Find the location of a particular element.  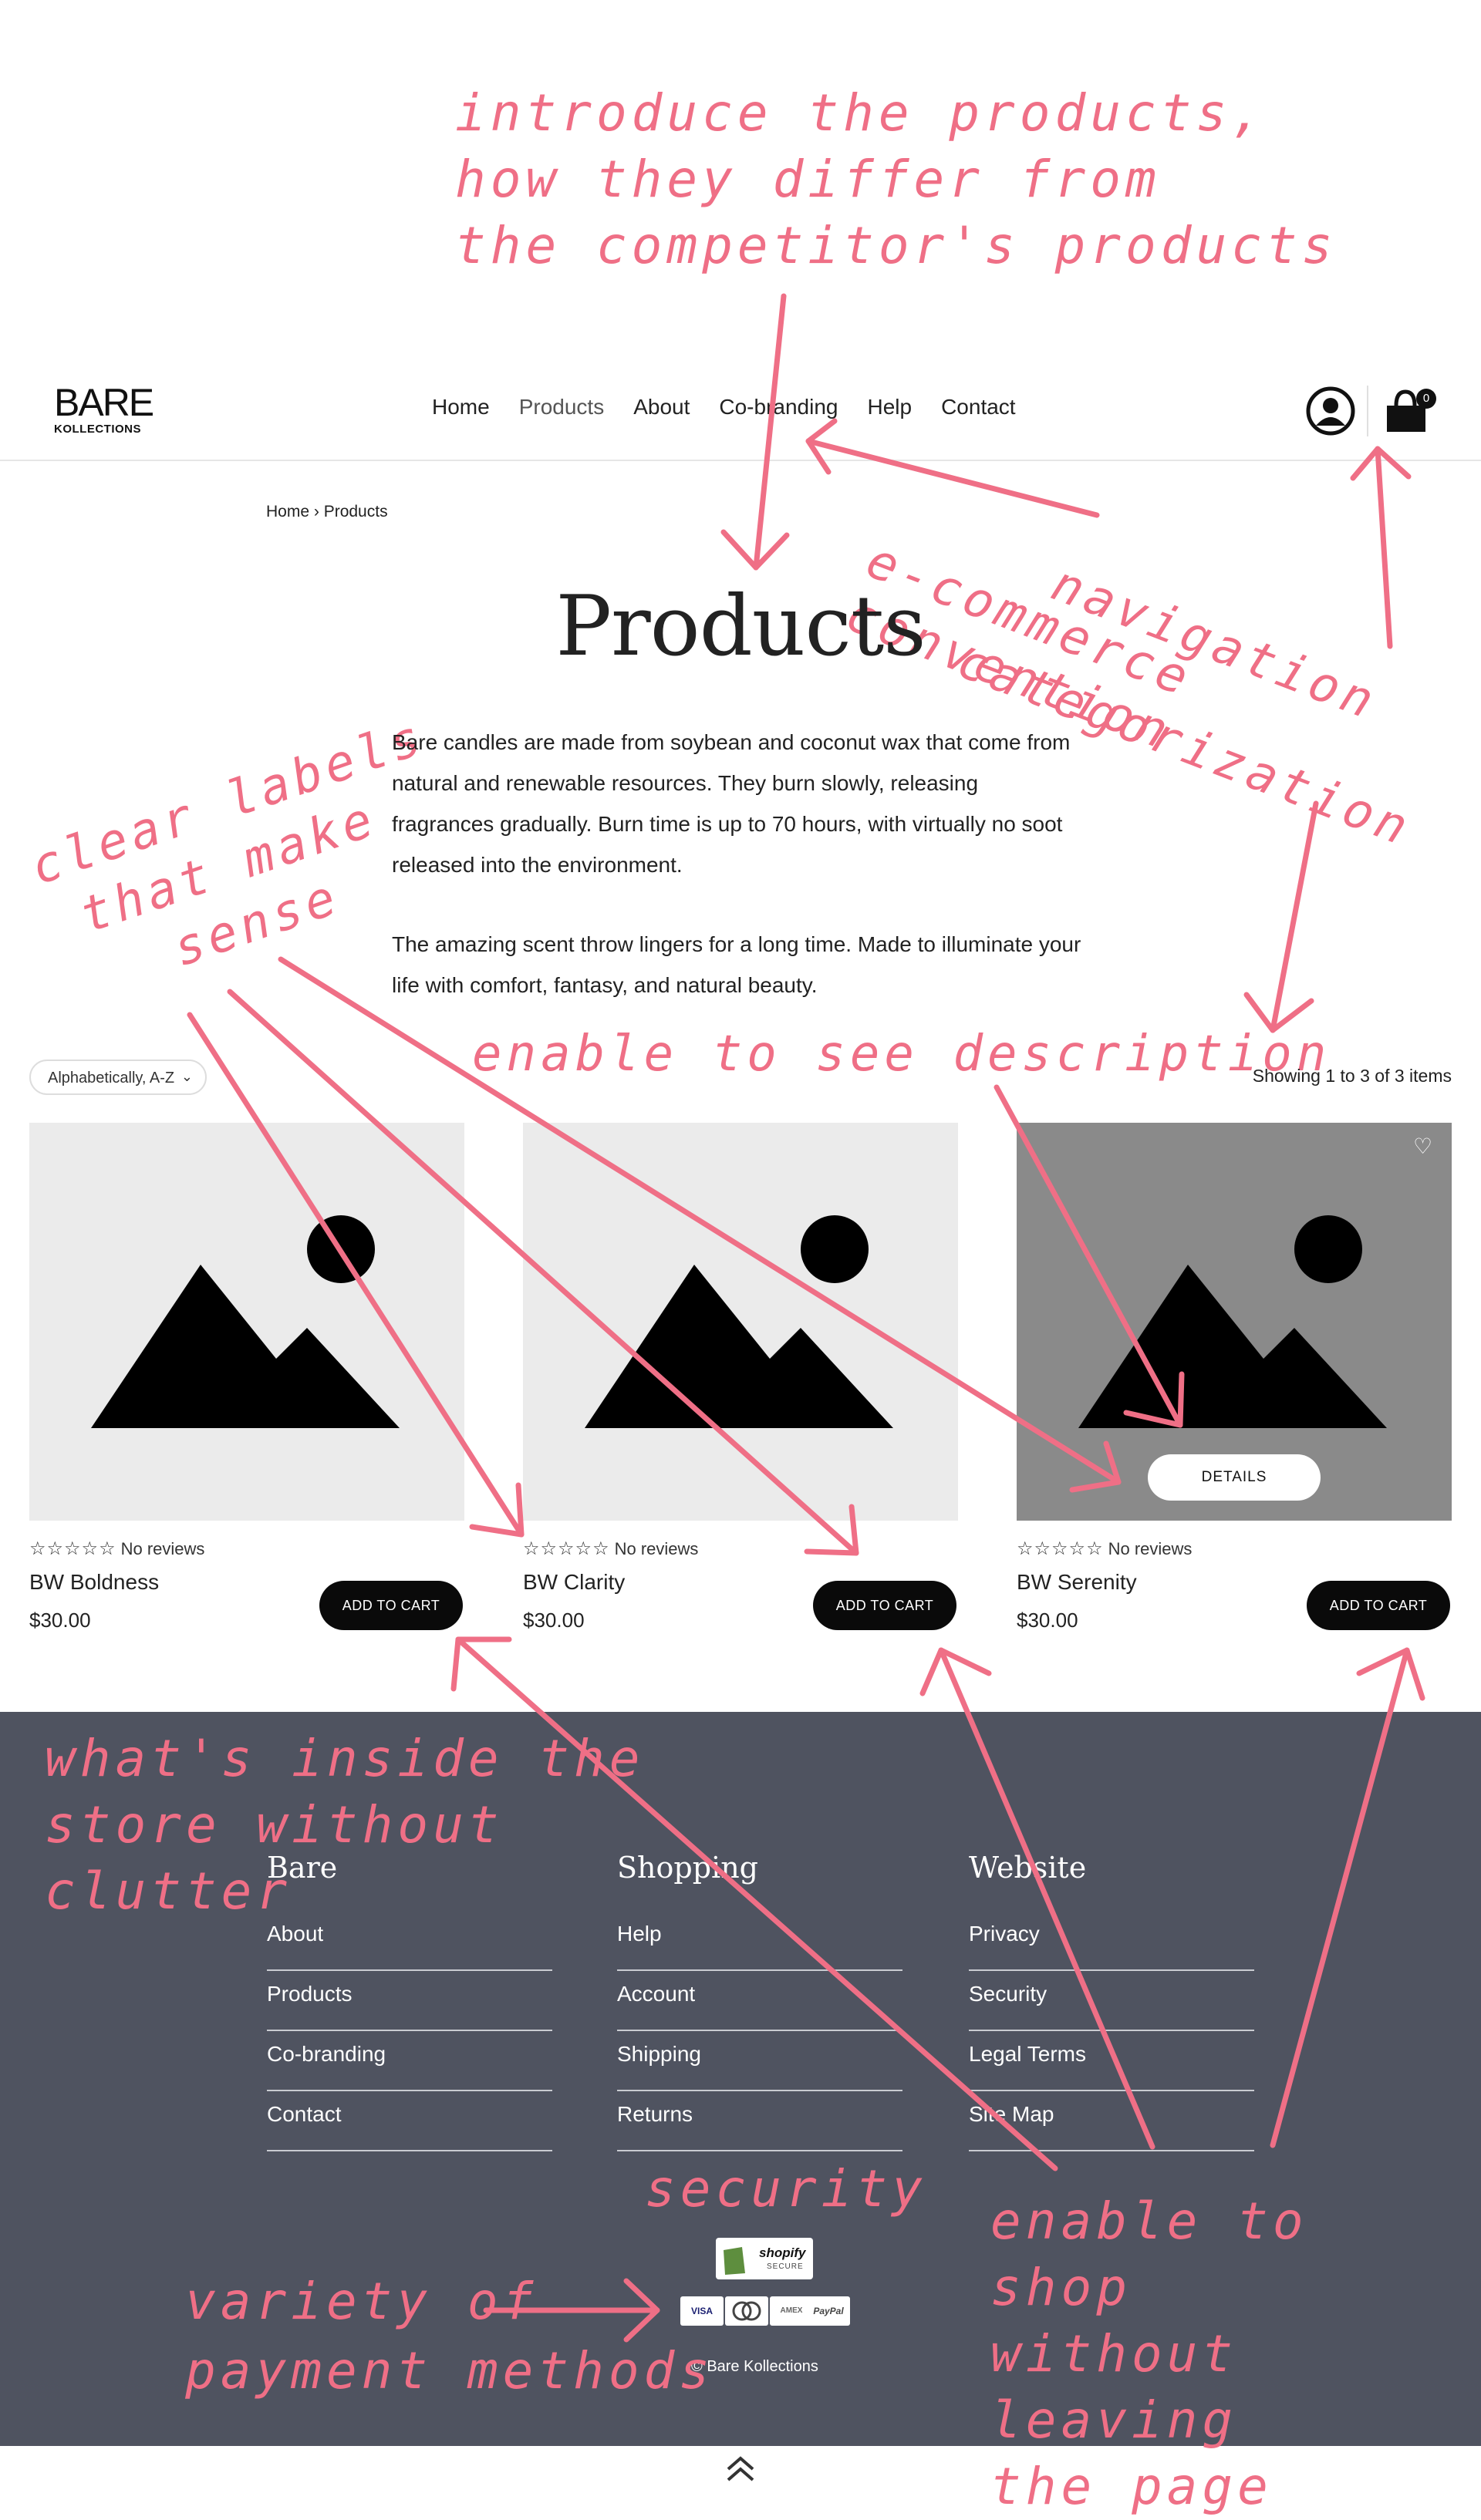

logo-wordmark: BARE is located at coordinates (104, 403).